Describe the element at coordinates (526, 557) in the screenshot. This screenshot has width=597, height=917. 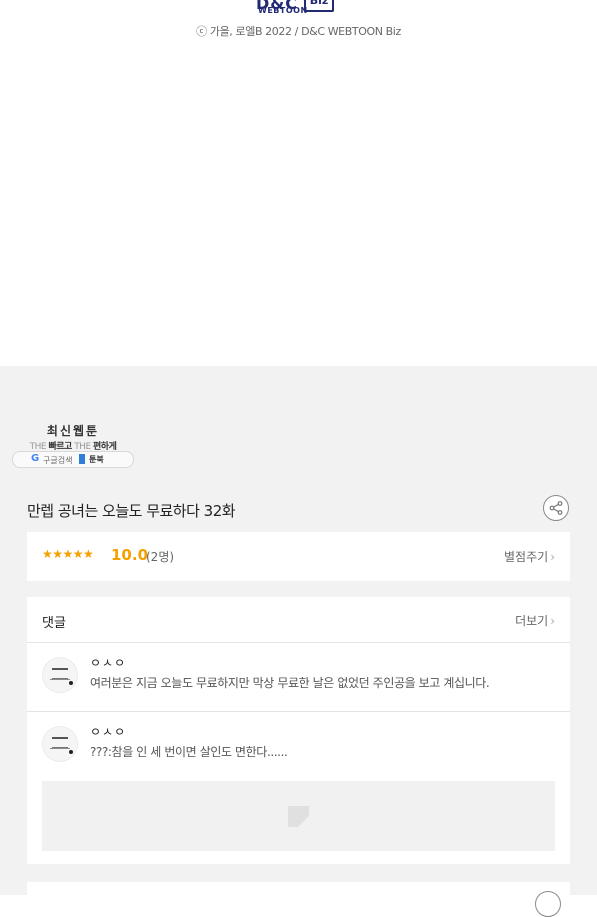
I see `rate-button-label: 별점주기` at that location.